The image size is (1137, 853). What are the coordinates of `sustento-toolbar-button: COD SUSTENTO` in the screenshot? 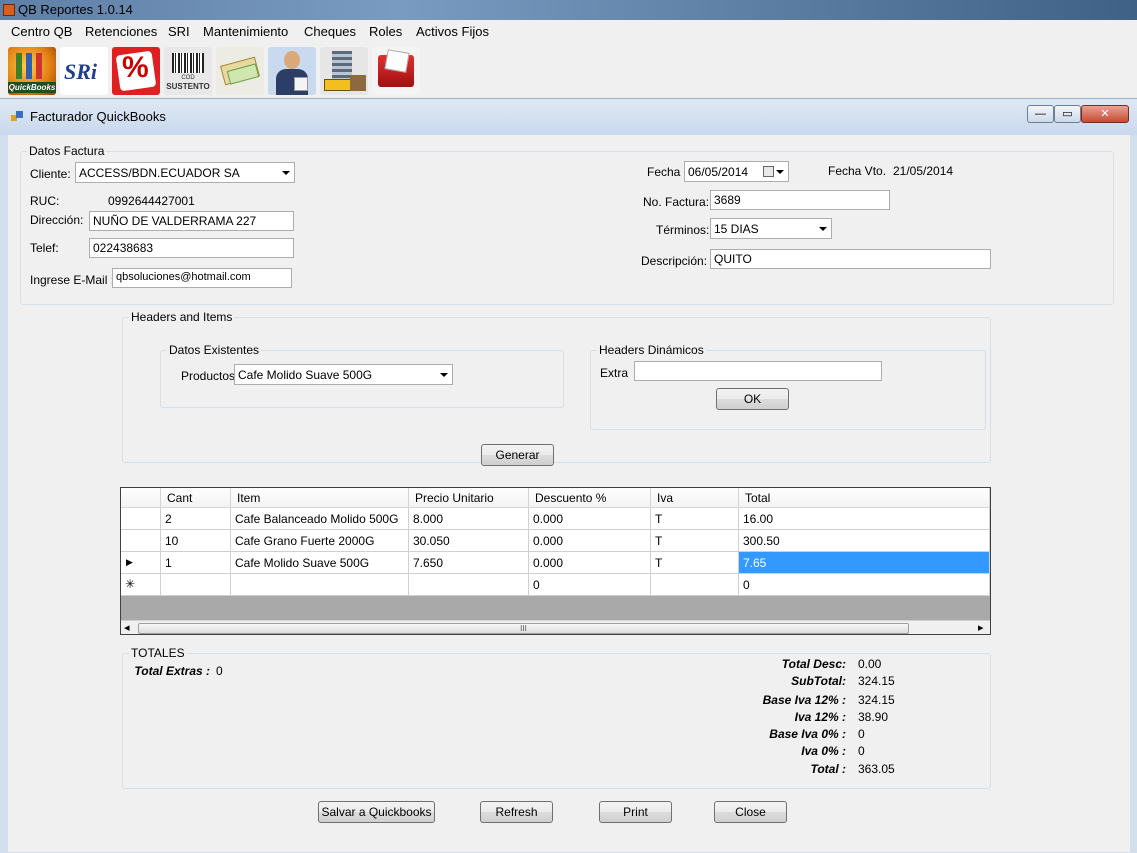 It's located at (188, 71).